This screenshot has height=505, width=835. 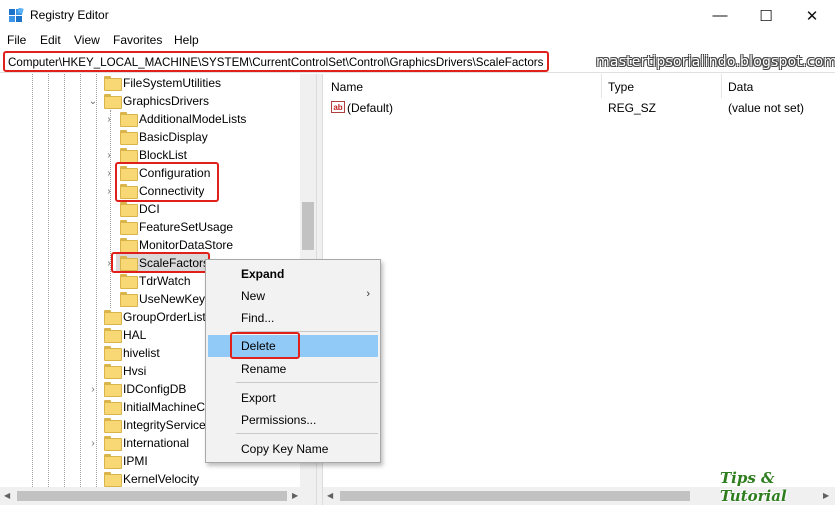 I want to click on window-title: Registry Editor, so click(x=69, y=15).